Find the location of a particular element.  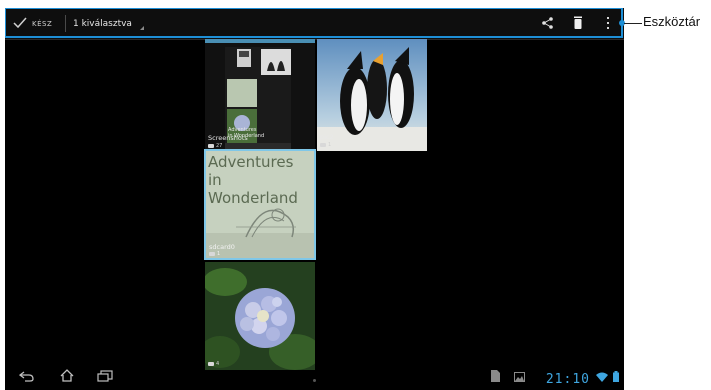

done-button: KÉSZ is located at coordinates (32, 24).